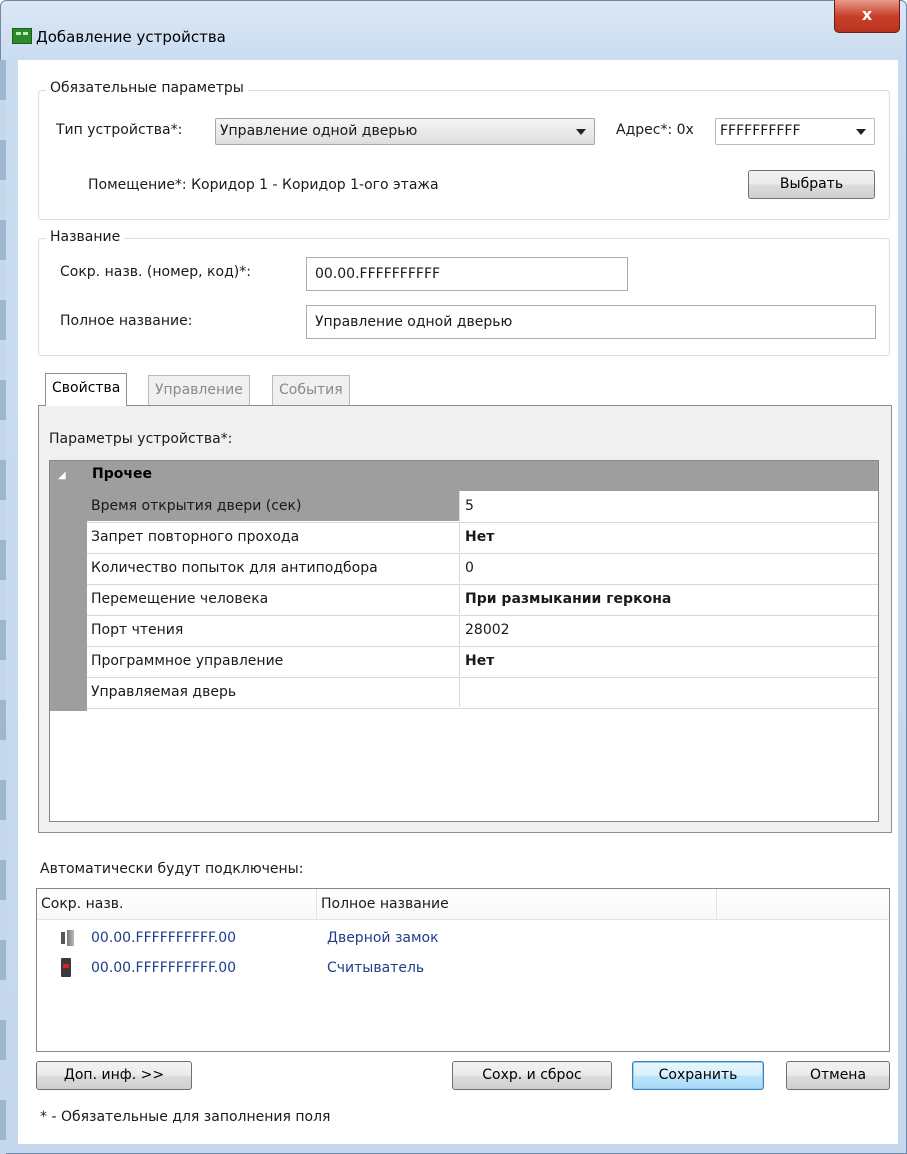 This screenshot has width=907, height=1154. I want to click on full-name-label: Полное название:, so click(126, 321).